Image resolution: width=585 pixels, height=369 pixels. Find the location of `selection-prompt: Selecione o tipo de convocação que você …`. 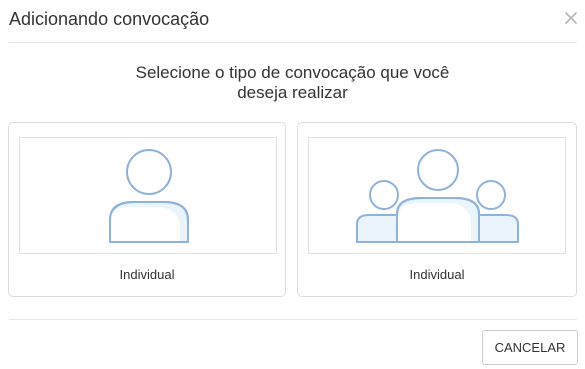

selection-prompt: Selecione o tipo de convocação que você … is located at coordinates (292, 83).